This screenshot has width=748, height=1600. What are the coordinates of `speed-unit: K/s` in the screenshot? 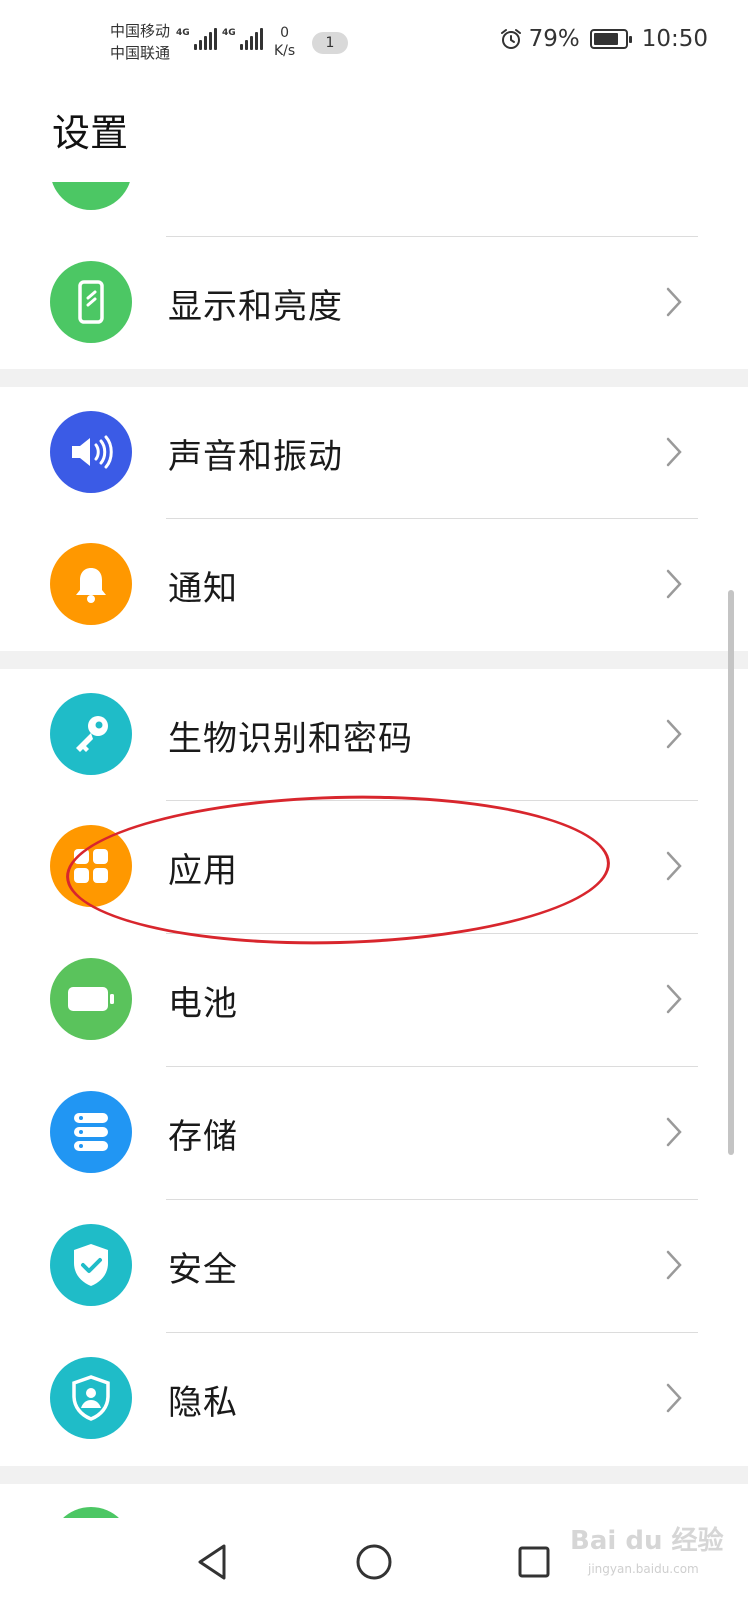 It's located at (285, 51).